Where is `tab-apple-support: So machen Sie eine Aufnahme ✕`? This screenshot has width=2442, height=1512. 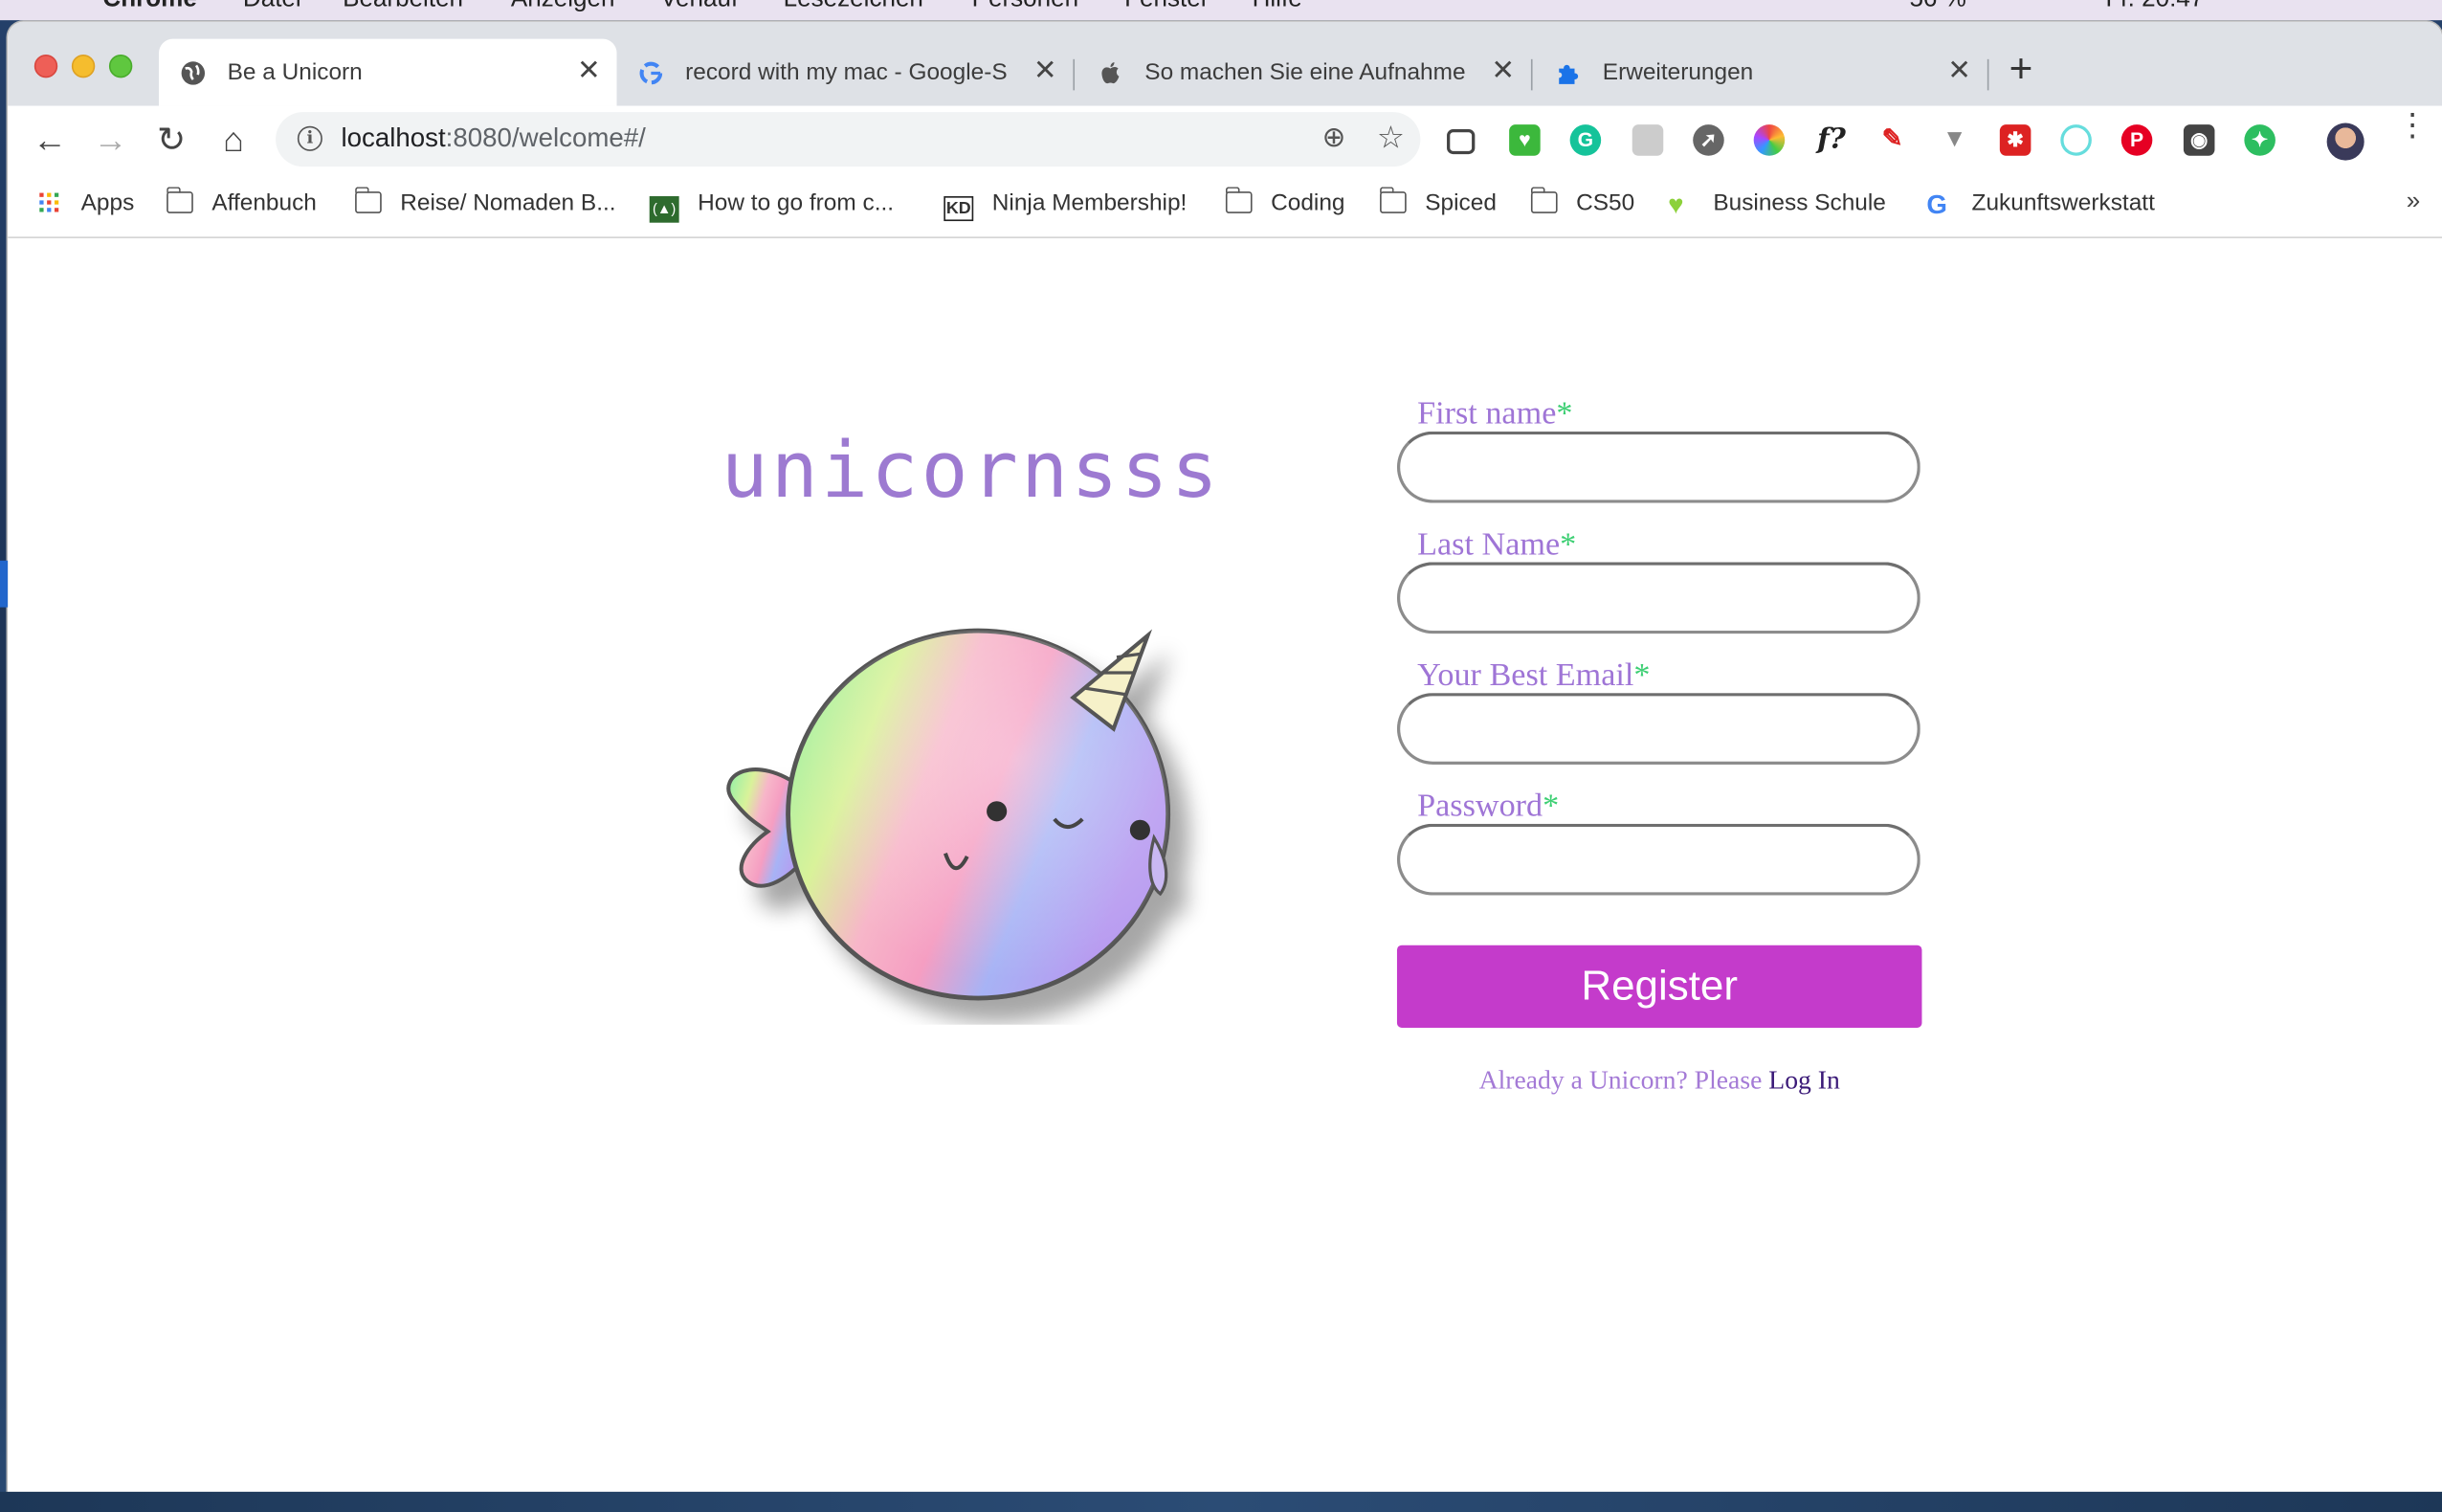 tab-apple-support: So machen Sie eine Aufnahme ✕ is located at coordinates (1304, 72).